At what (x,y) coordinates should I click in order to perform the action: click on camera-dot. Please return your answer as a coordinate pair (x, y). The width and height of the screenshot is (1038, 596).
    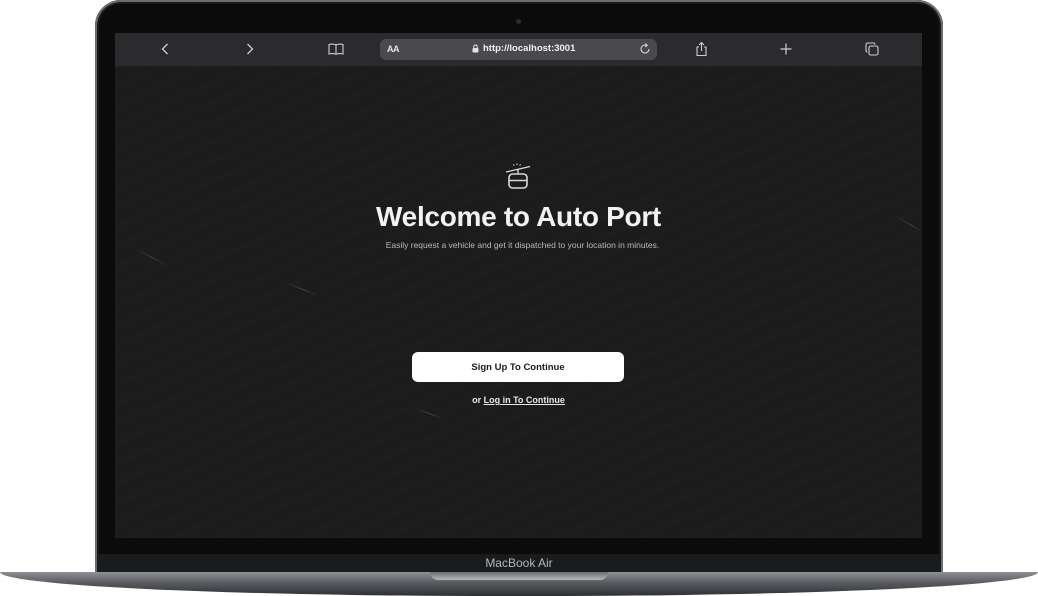
    Looking at the image, I should click on (518, 21).